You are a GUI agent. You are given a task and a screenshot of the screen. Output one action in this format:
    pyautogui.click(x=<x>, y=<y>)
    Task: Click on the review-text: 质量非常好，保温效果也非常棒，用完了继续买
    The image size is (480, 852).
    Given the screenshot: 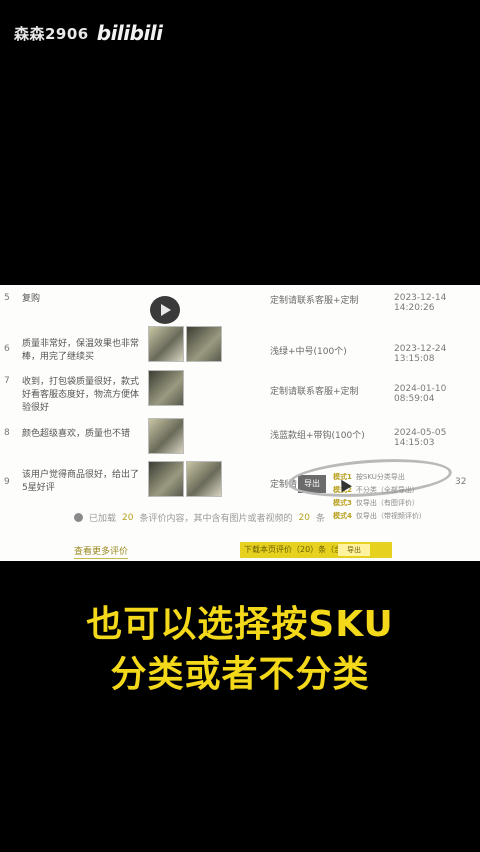 What is the action you would take?
    pyautogui.click(x=81, y=350)
    